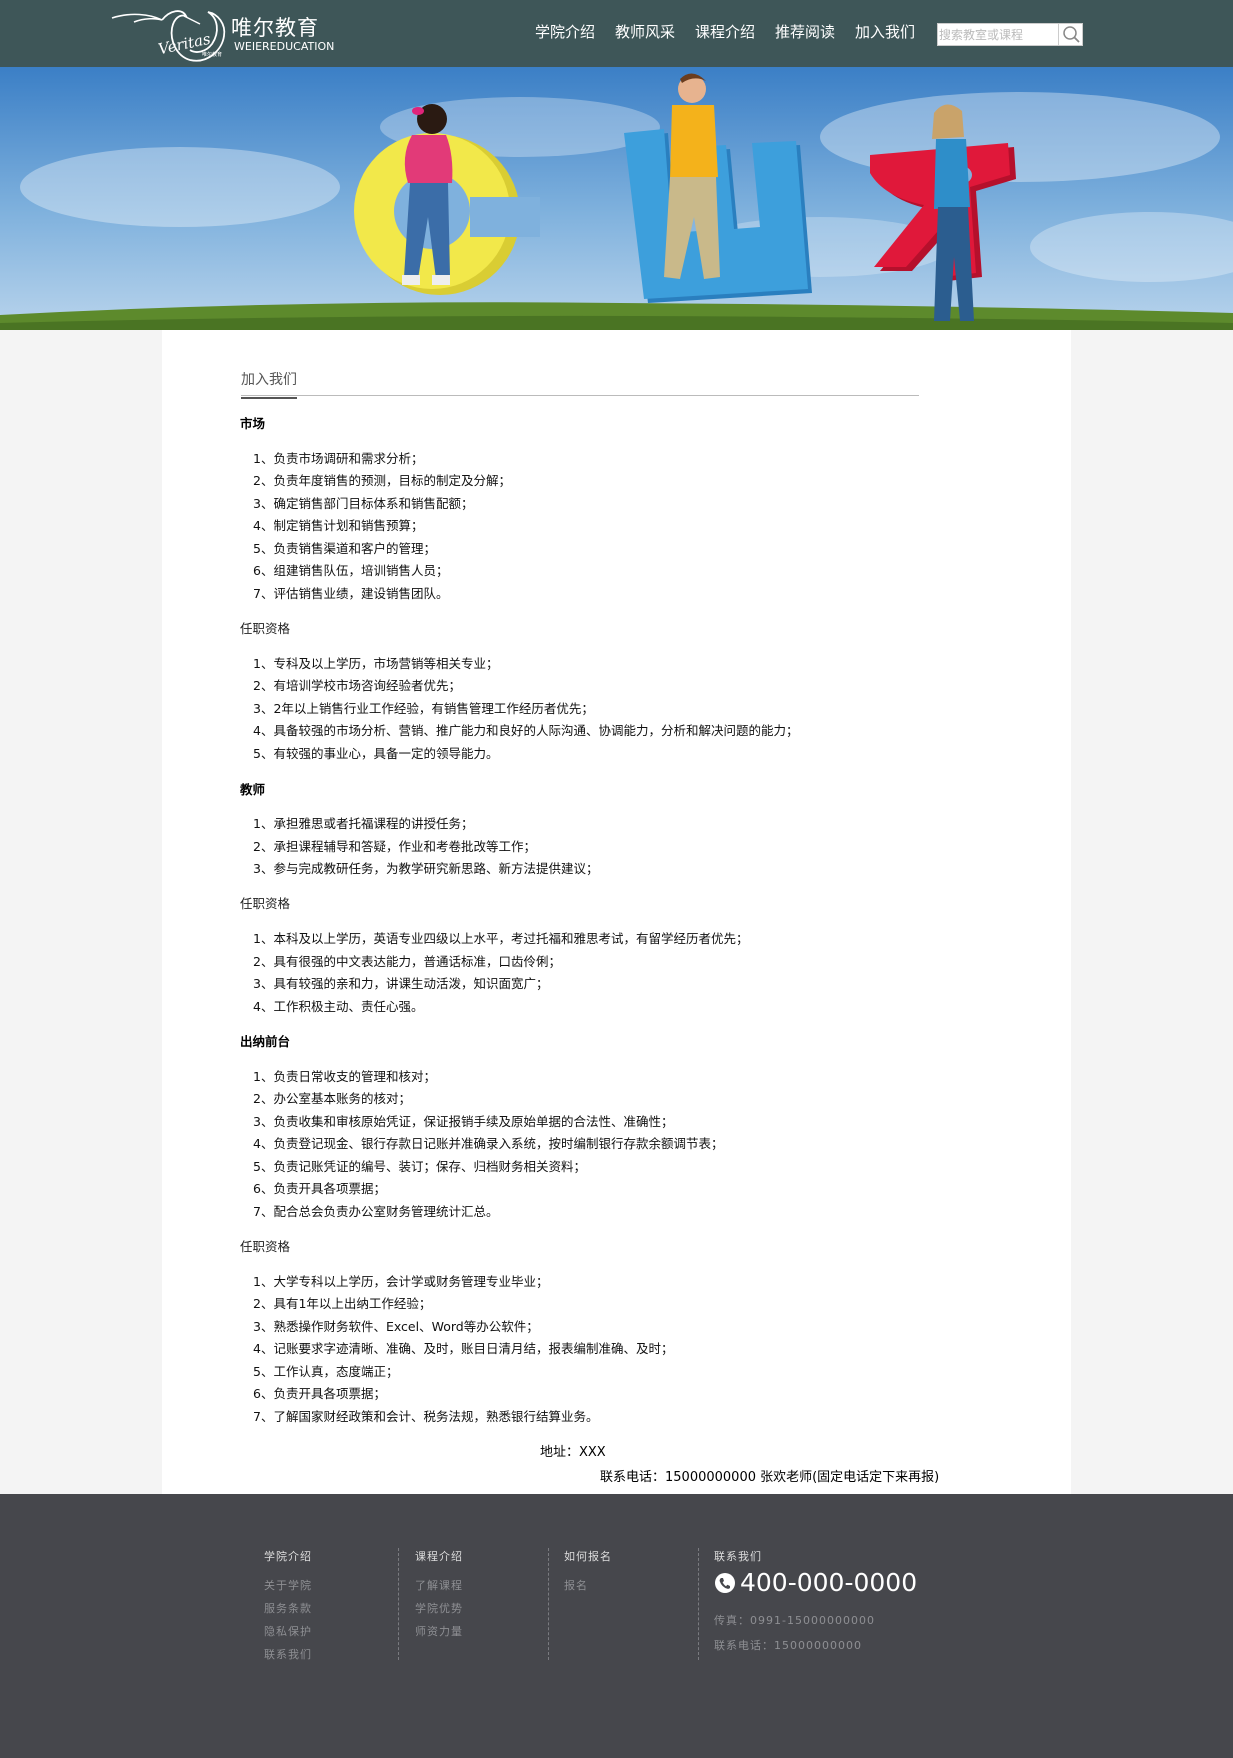 The width and height of the screenshot is (1233, 1758). Describe the element at coordinates (253, 789) in the screenshot. I see `teacher-heading: 教师` at that location.